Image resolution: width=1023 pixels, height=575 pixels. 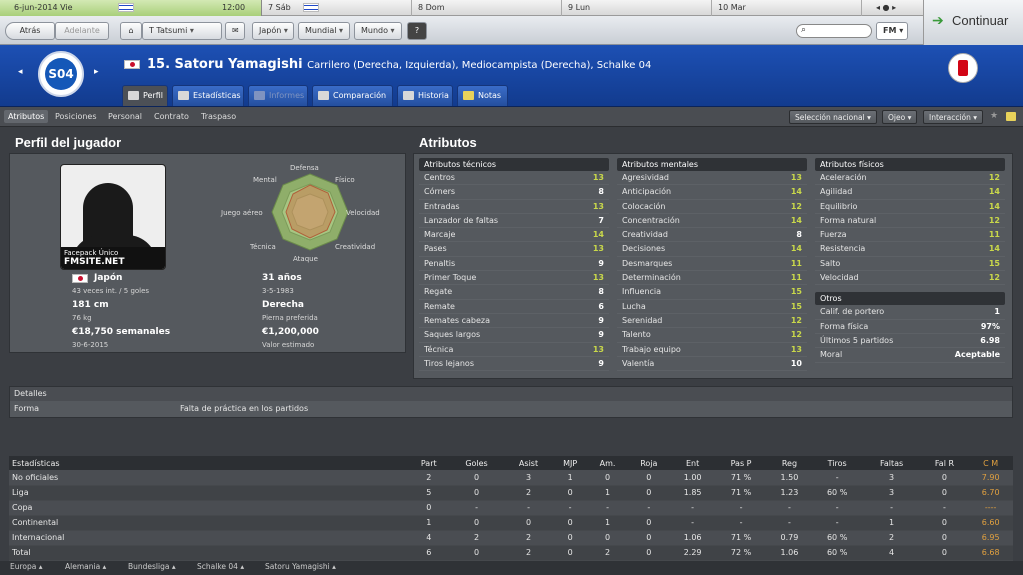 What do you see at coordinates (20, 72) in the screenshot?
I see `prev-player-icon: ◂` at bounding box center [20, 72].